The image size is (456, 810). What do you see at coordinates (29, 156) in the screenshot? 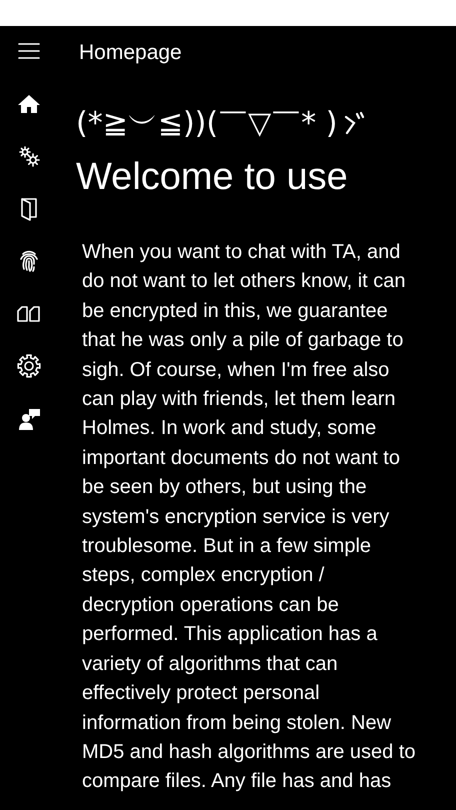
I see `gears-icon` at bounding box center [29, 156].